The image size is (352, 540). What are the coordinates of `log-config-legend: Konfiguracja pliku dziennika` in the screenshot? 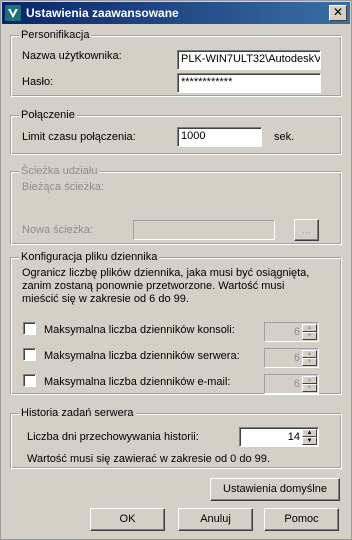 It's located at (89, 257).